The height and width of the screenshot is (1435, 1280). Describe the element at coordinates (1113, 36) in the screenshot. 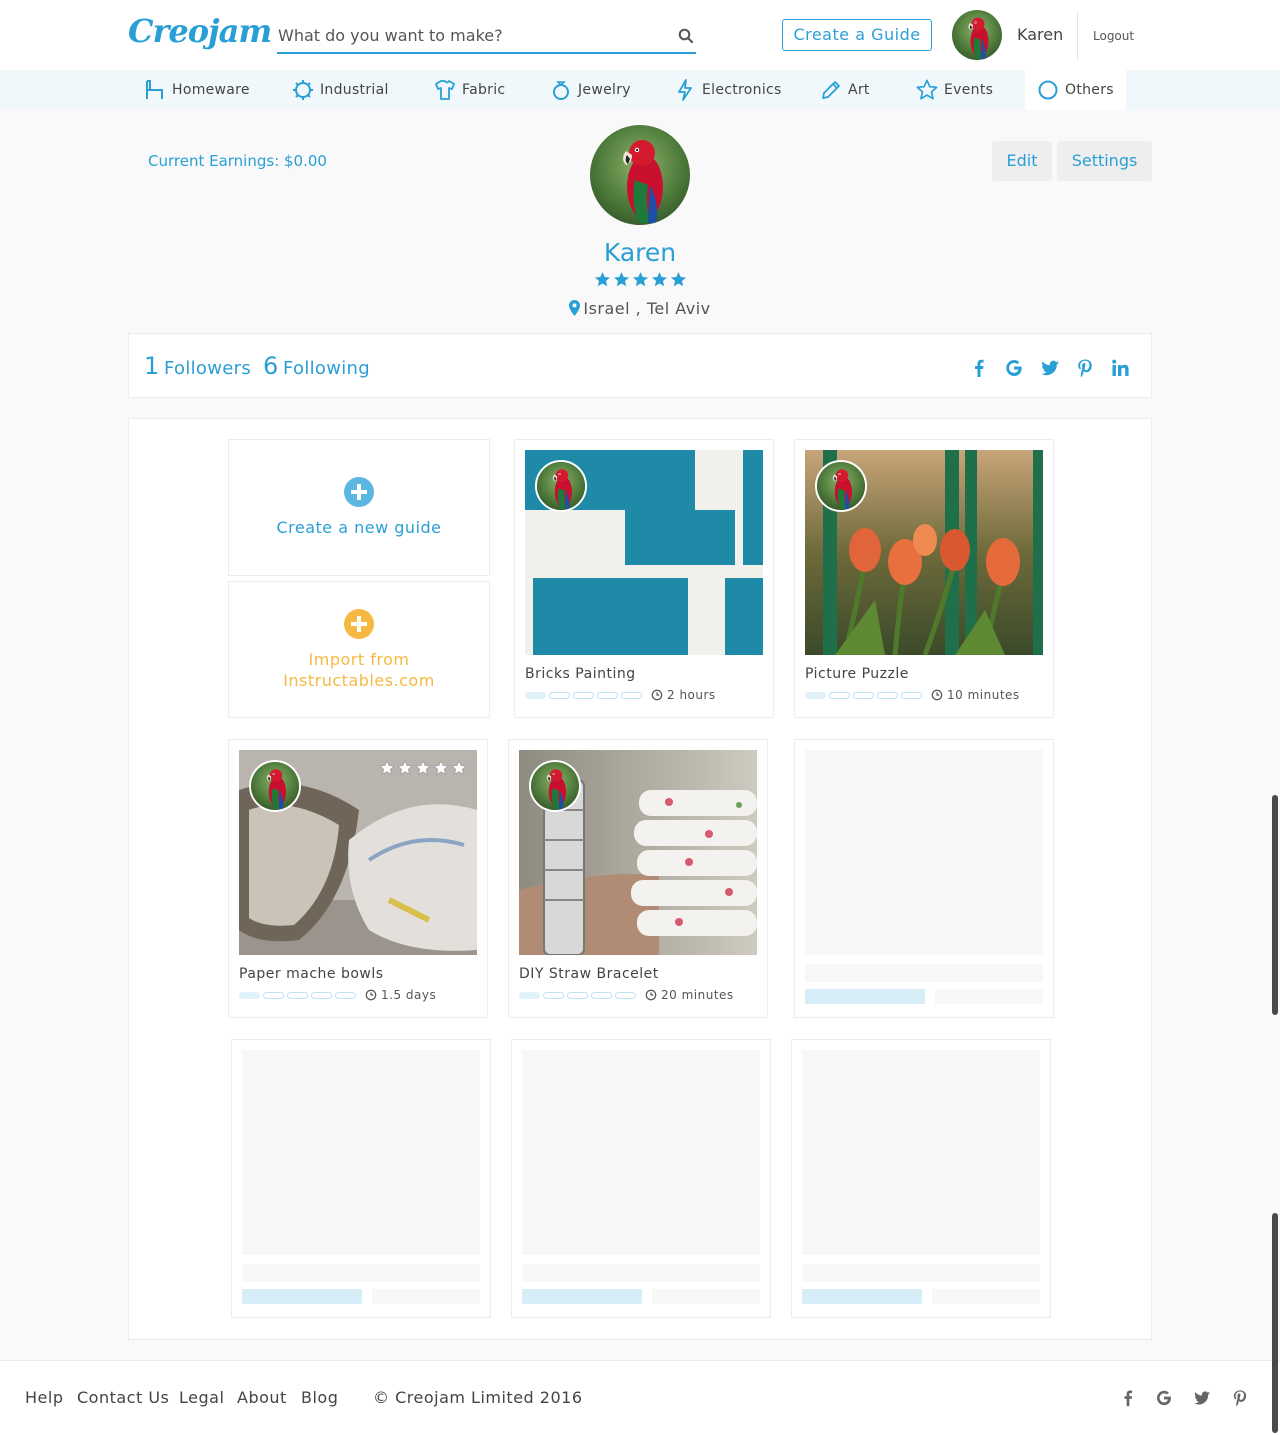

I see `logout-link: Logout` at that location.